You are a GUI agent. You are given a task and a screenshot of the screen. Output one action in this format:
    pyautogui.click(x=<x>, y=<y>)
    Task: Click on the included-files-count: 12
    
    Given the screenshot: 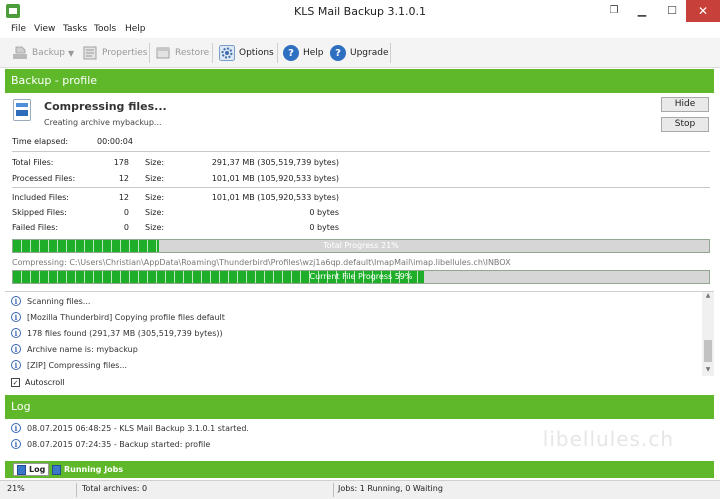 What is the action you would take?
    pyautogui.click(x=123, y=197)
    